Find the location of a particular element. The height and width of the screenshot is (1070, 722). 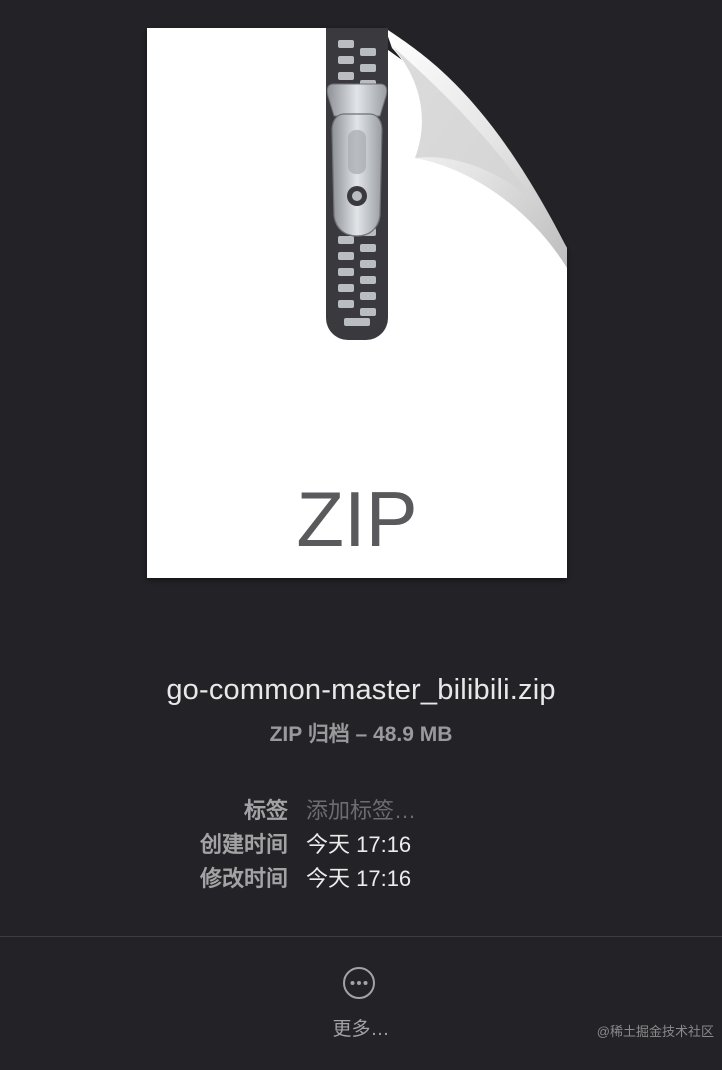

modified-row: 修改时间 今天 17:16 is located at coordinates (361, 876).